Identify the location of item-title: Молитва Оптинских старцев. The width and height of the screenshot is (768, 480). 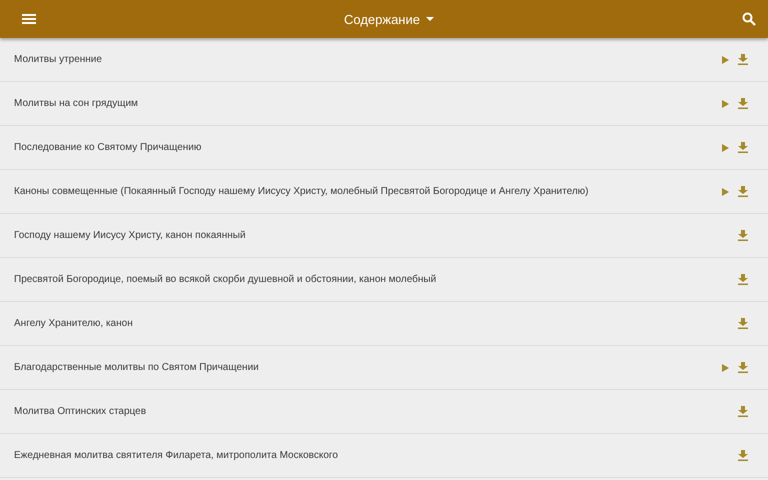
(81, 411).